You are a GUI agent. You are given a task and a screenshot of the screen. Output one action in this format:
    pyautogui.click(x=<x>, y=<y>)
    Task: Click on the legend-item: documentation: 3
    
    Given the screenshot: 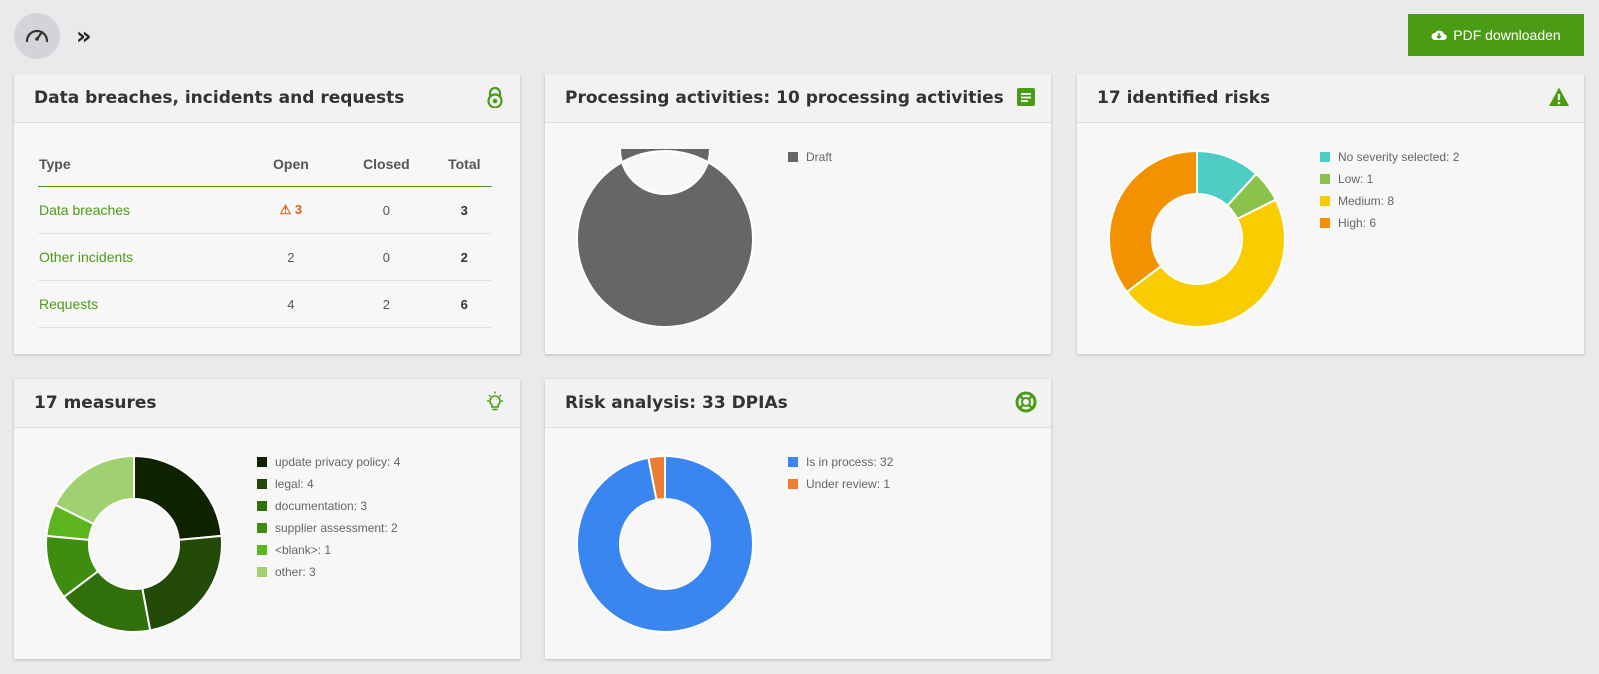 What is the action you would take?
    pyautogui.click(x=328, y=506)
    